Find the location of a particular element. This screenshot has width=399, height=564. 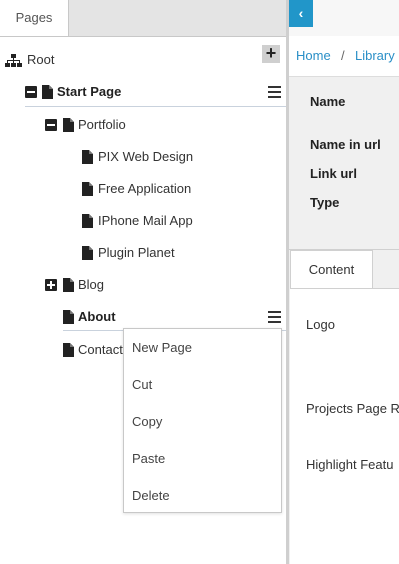

menu-item-paste: Paste is located at coordinates (148, 459).